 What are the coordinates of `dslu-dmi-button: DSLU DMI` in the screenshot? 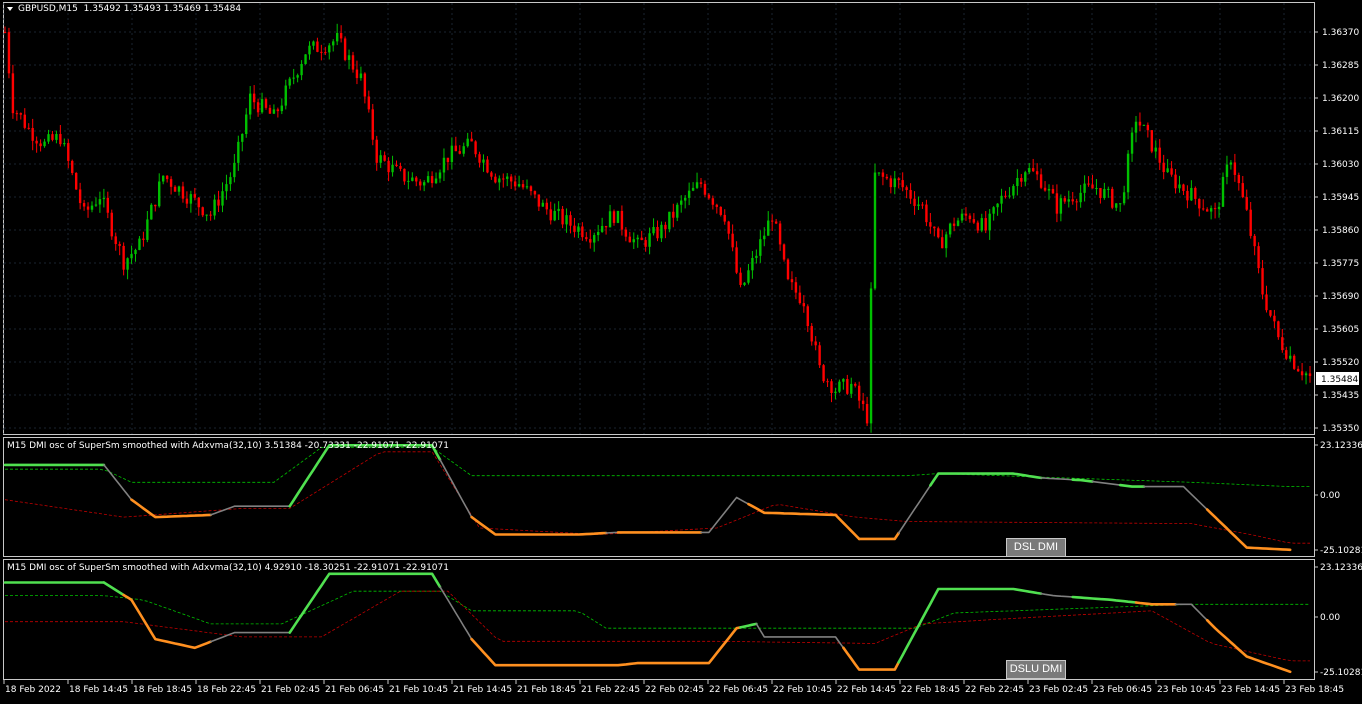 It's located at (1036, 669).